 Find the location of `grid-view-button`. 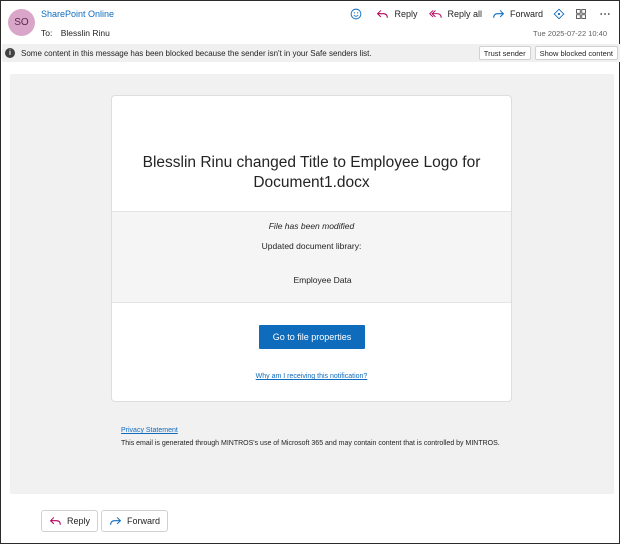

grid-view-button is located at coordinates (581, 14).